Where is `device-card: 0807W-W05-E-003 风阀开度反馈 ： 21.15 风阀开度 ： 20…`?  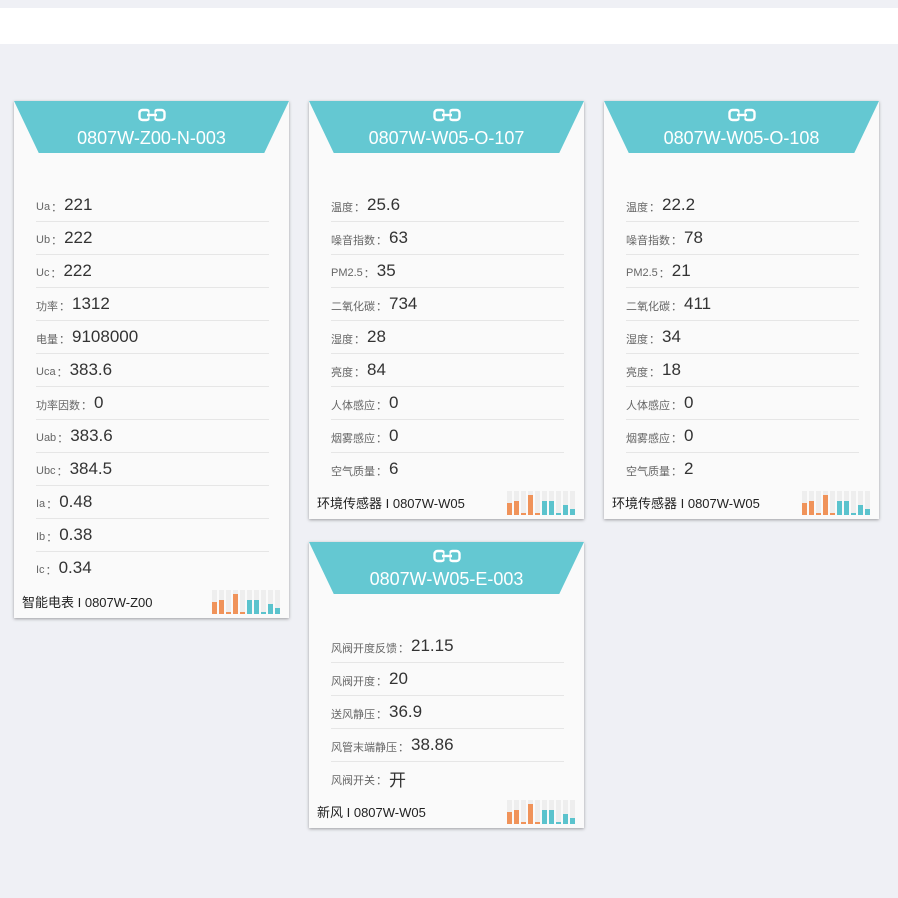
device-card: 0807W-W05-E-003 风阀开度反馈 ： 21.15 风阀开度 ： 20… is located at coordinates (446, 685).